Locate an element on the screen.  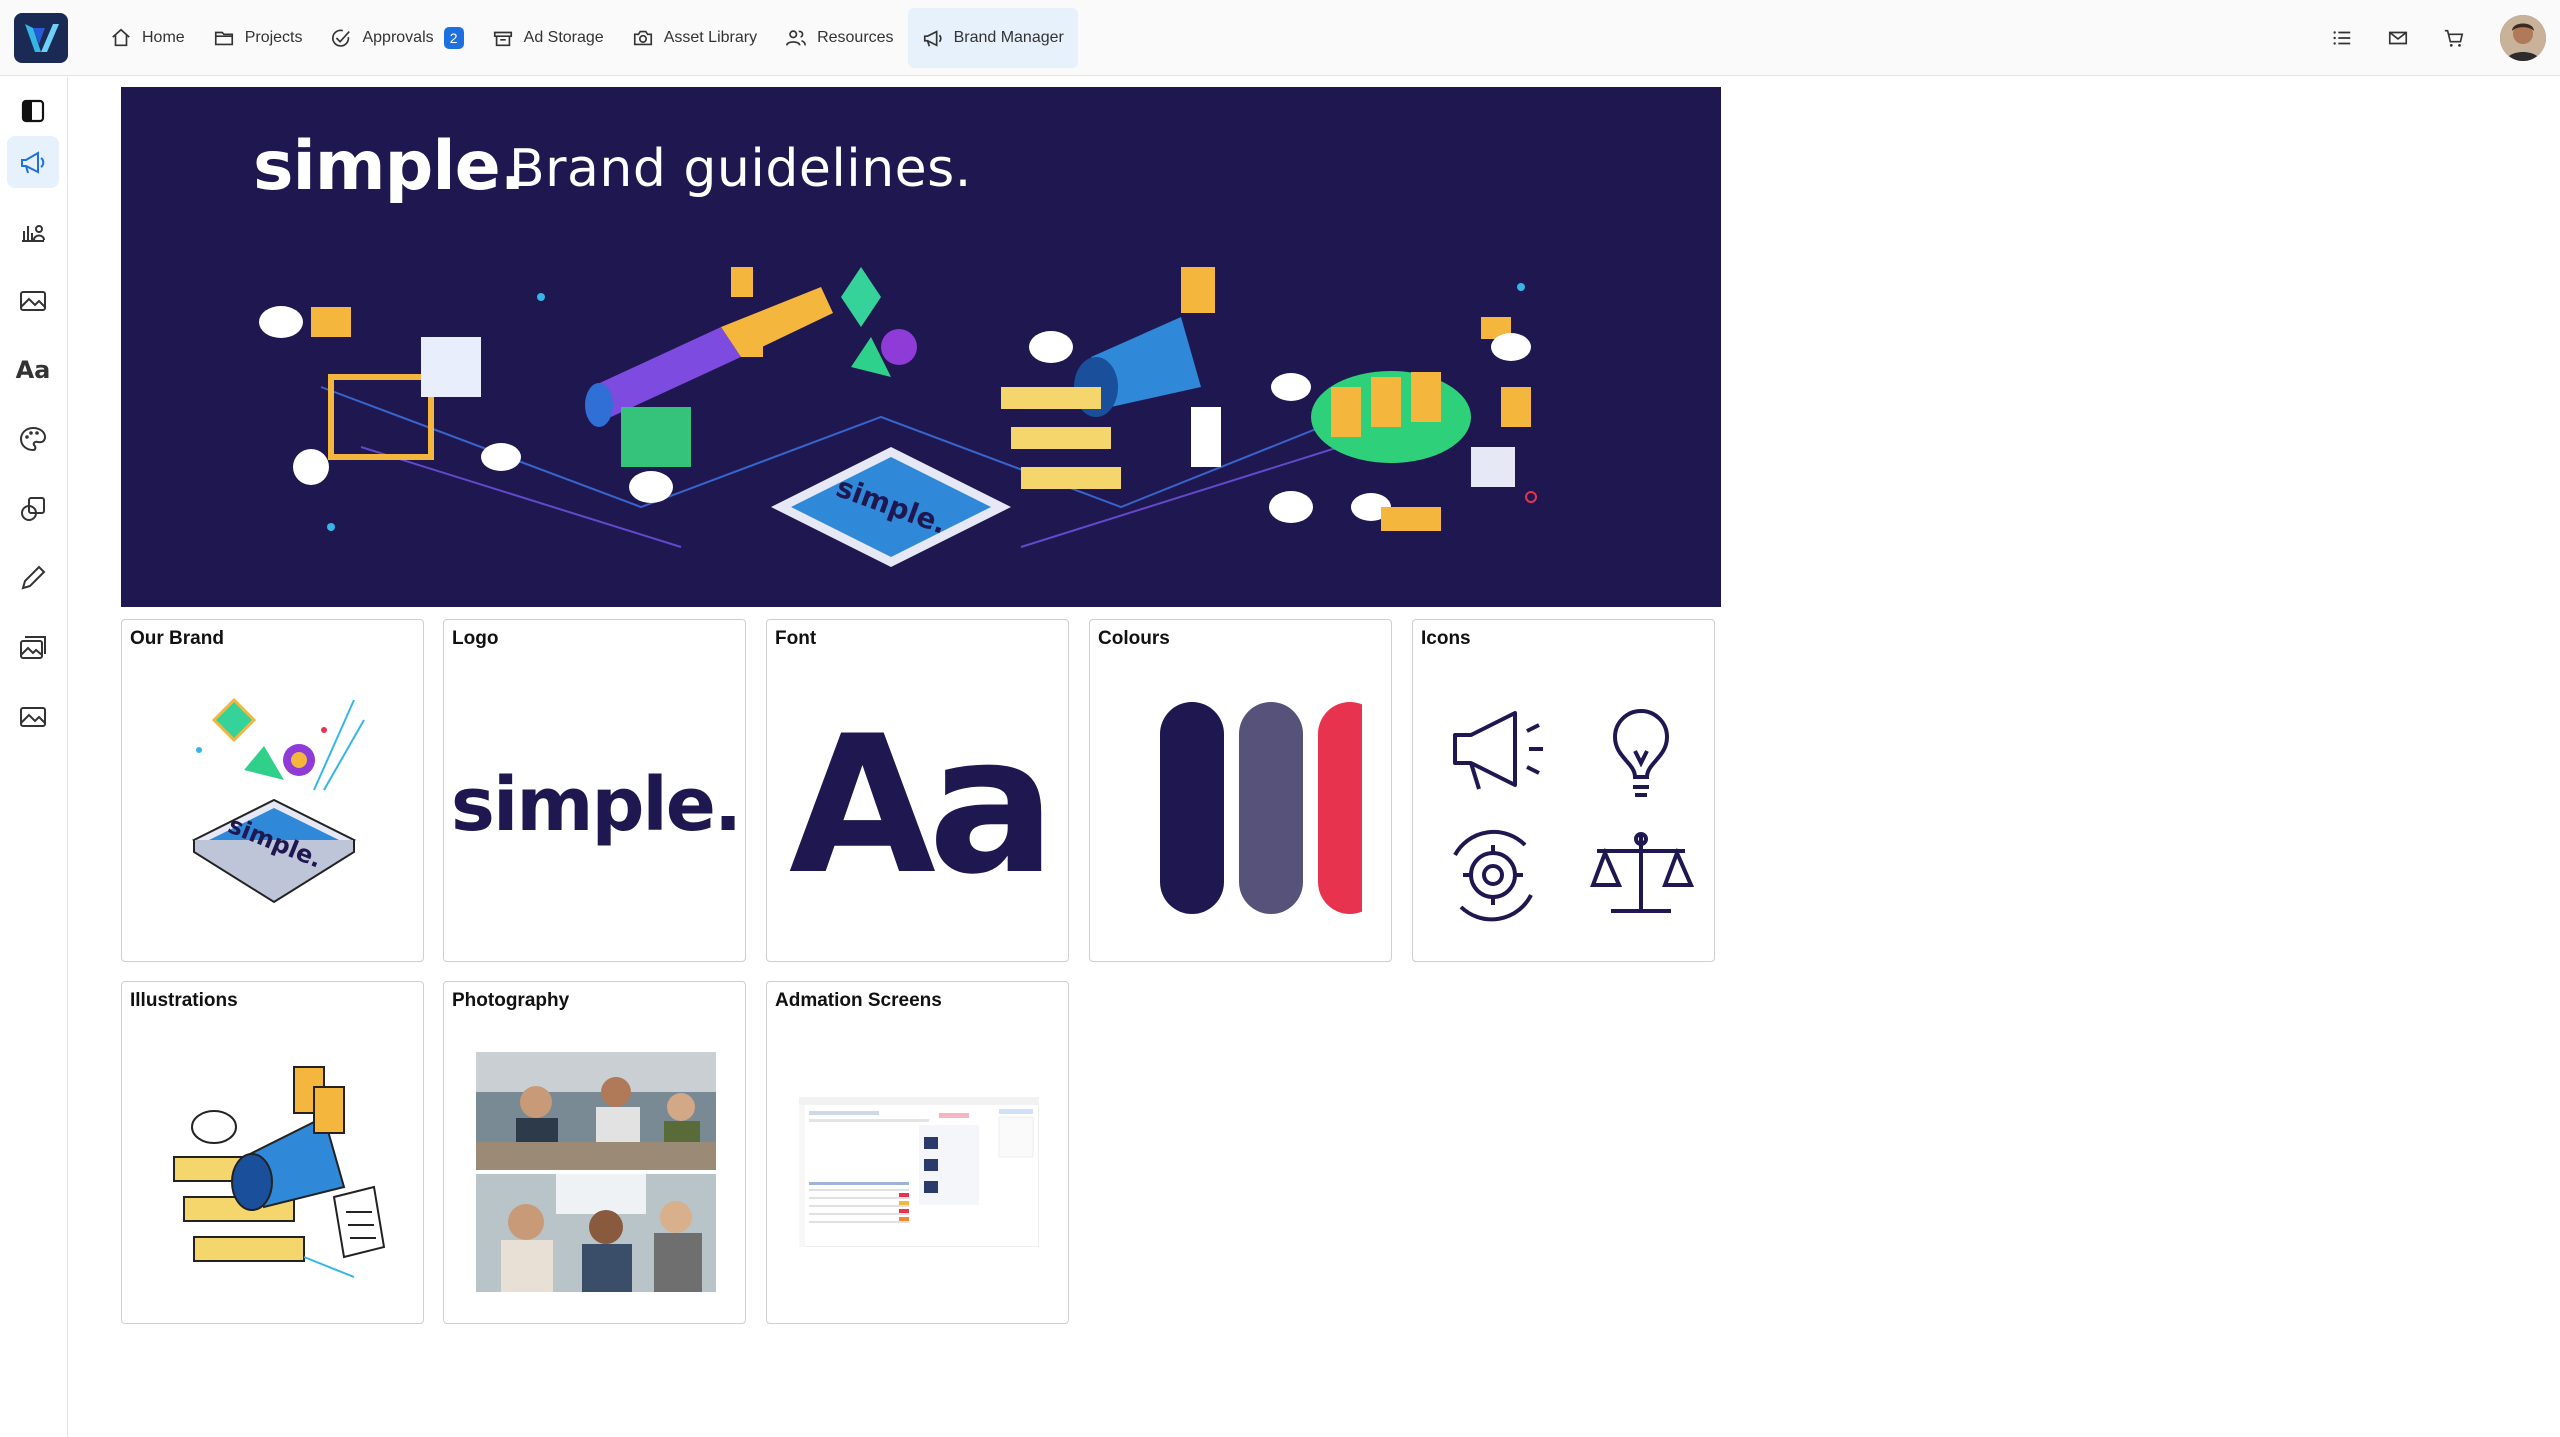
folder-icon is located at coordinates (223, 38).